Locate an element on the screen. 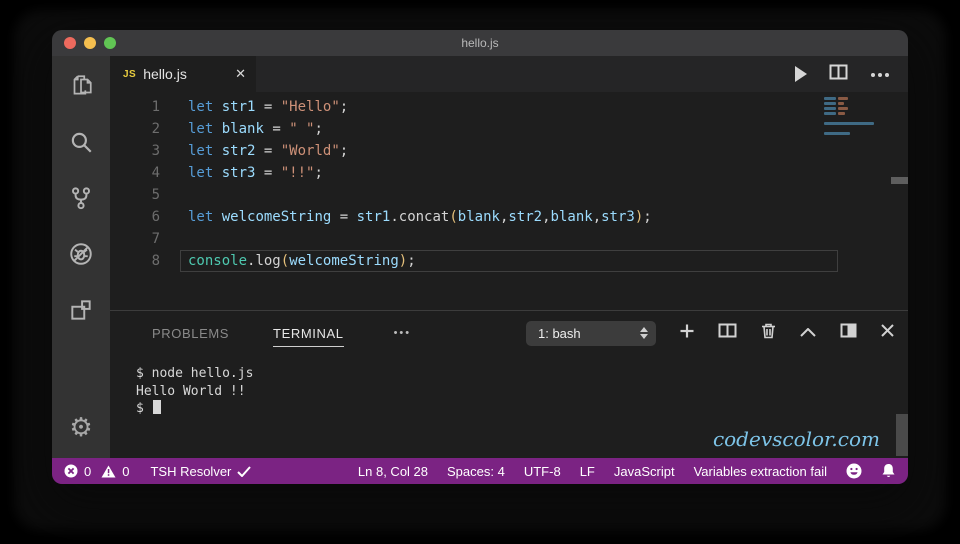  tab-problems: PROBLEMS is located at coordinates (190, 333).